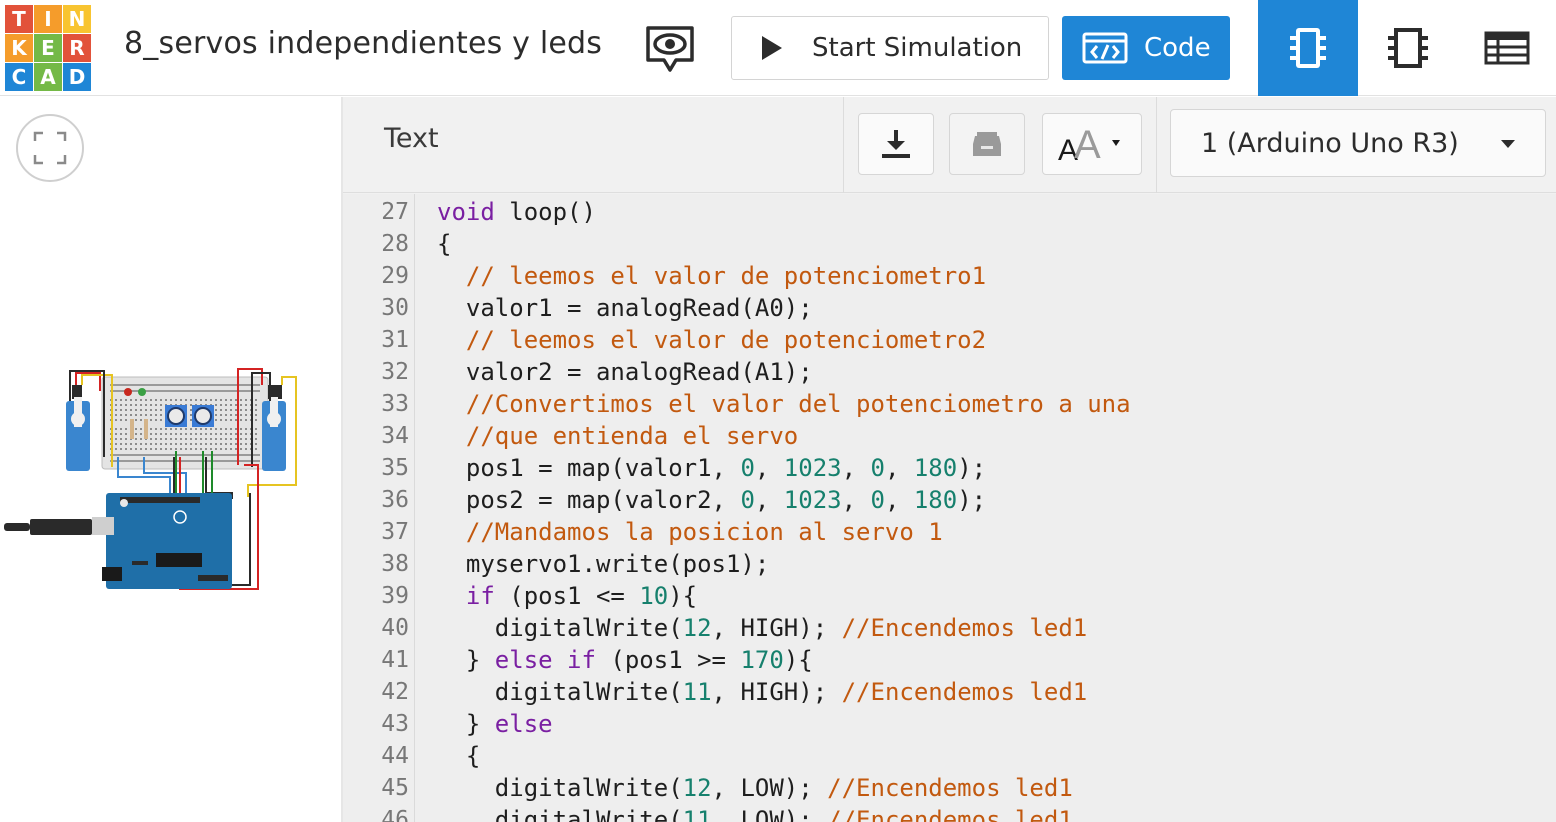 Image resolution: width=1556 pixels, height=822 pixels. What do you see at coordinates (395, 724) in the screenshot?
I see `line-number: 43` at bounding box center [395, 724].